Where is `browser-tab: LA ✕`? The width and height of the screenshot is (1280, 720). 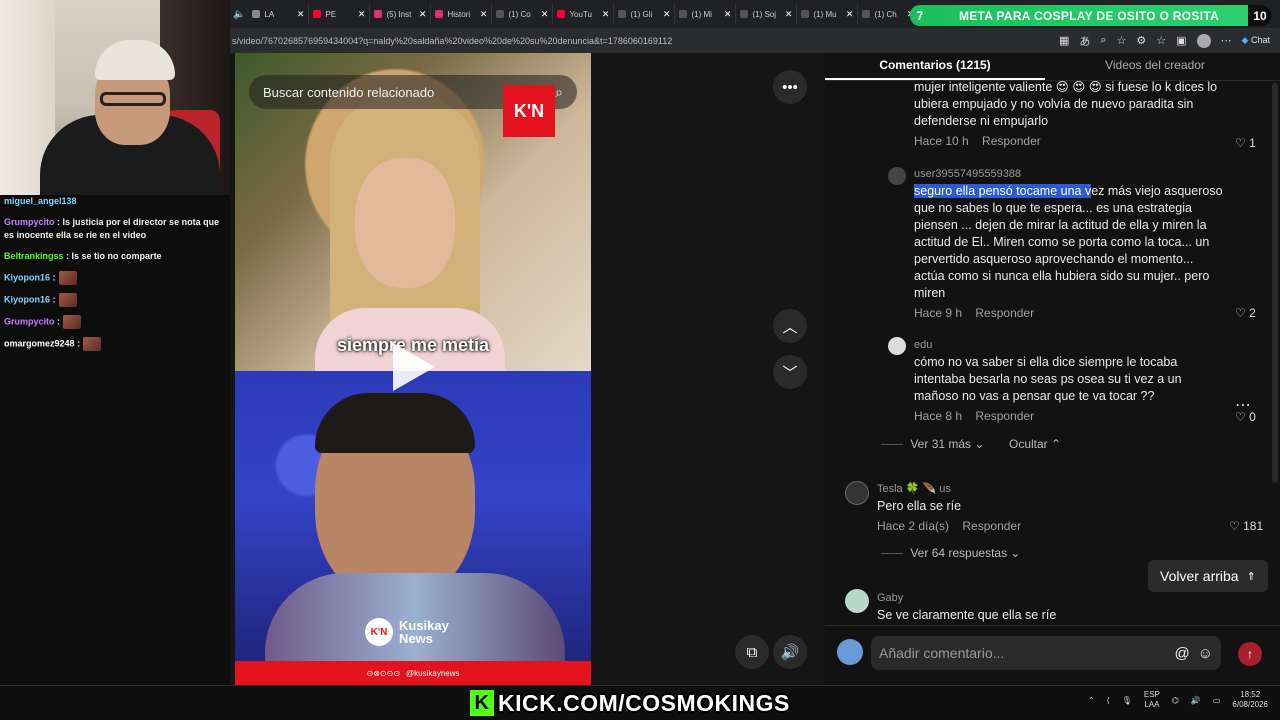
browser-tab: LA ✕ is located at coordinates (279, 14).